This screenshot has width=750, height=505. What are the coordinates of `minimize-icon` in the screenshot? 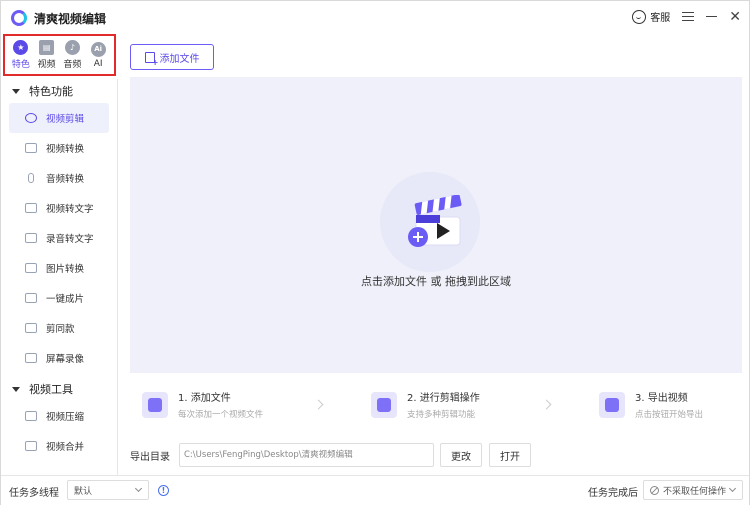 It's located at (712, 16).